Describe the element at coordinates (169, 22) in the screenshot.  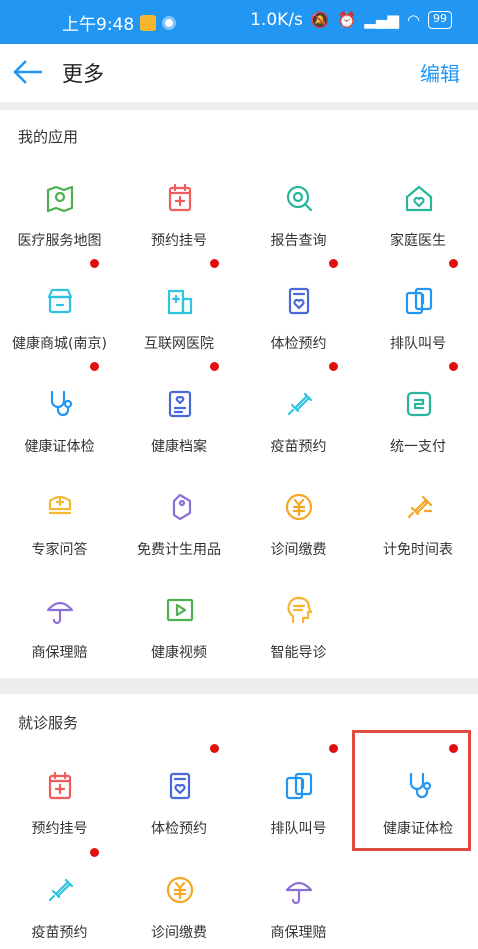
I see `app-notification-icon` at that location.